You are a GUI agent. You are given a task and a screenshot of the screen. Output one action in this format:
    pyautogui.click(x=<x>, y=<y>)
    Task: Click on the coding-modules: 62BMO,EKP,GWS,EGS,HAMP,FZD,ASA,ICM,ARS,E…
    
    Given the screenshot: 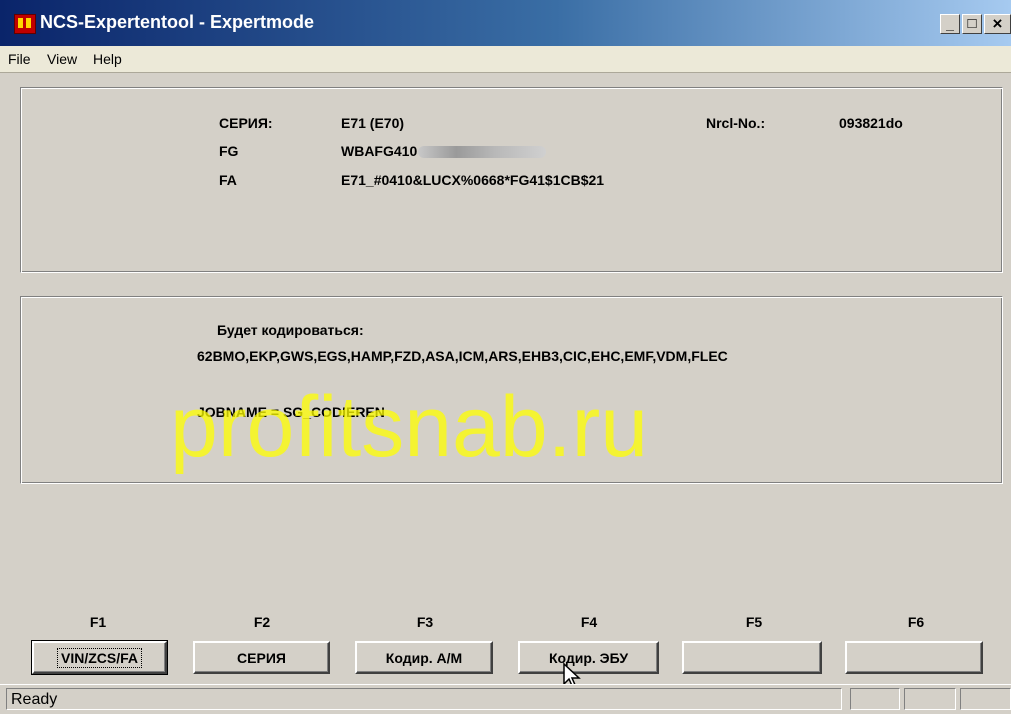 What is the action you would take?
    pyautogui.click(x=462, y=356)
    